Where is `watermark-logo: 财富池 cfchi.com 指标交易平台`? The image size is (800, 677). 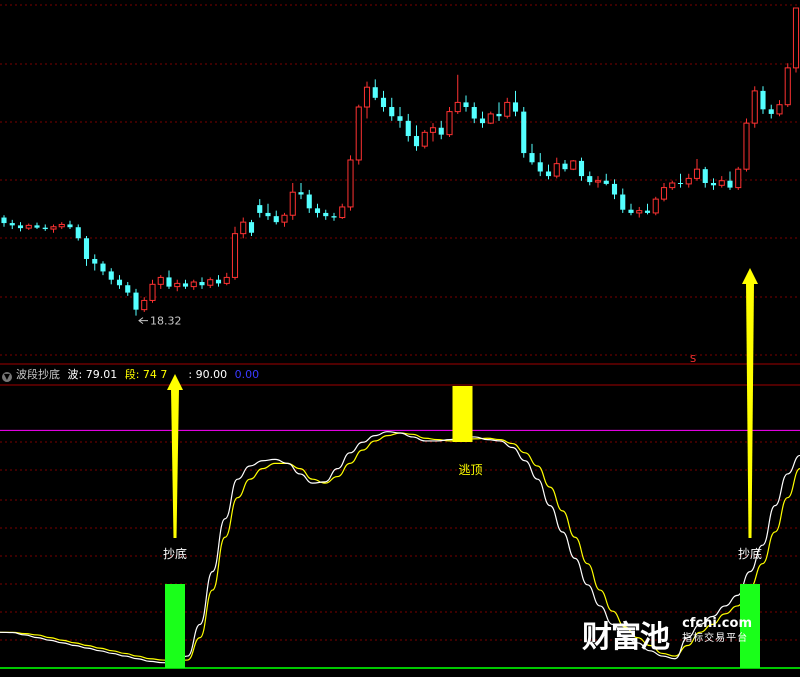 watermark-logo: 财富池 cfchi.com 指标交易平台 is located at coordinates (667, 634).